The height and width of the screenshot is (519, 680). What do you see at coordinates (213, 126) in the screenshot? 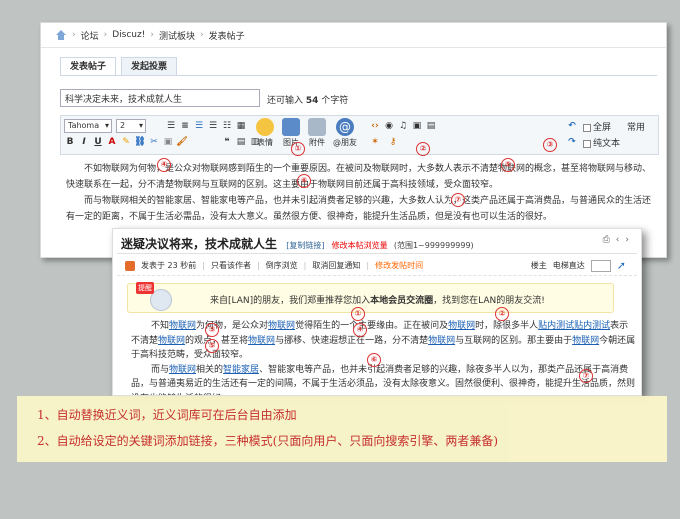
I see `align-right-icon: ☰` at bounding box center [213, 126].